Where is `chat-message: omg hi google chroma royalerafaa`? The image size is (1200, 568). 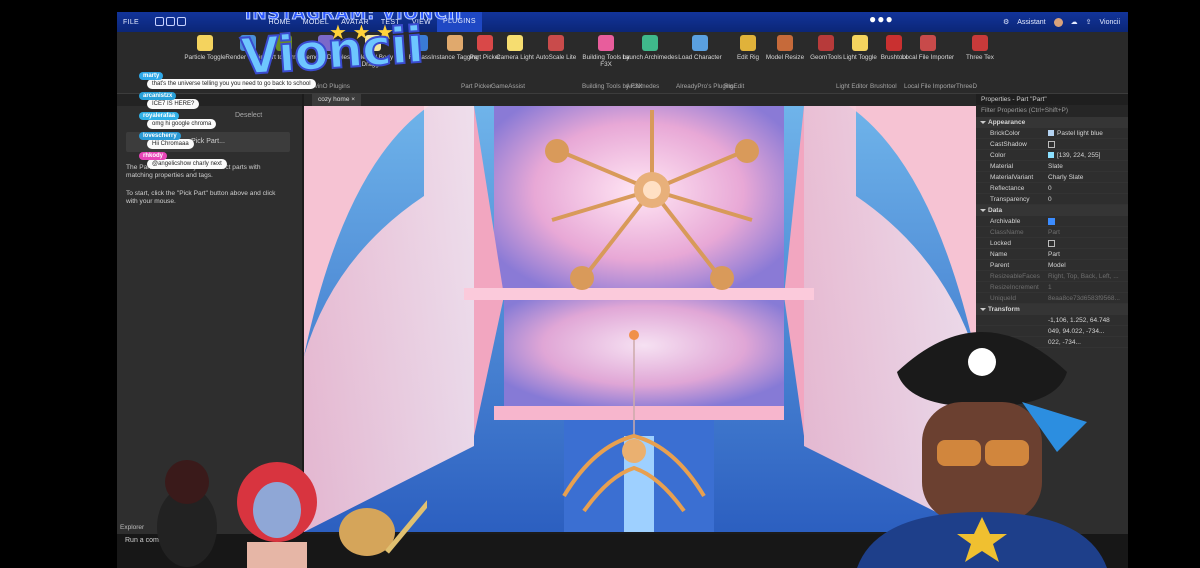
chat-message: omg hi google chroma royalerafaa is located at coordinates (234, 122).